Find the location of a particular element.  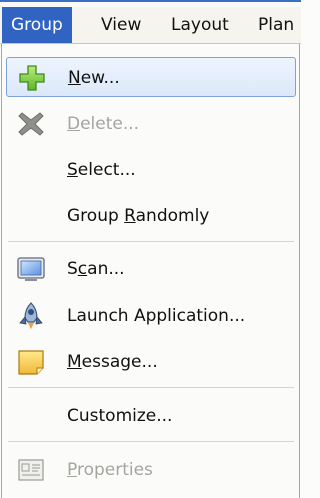

menu-item-label: Group Randomly is located at coordinates (138, 216).